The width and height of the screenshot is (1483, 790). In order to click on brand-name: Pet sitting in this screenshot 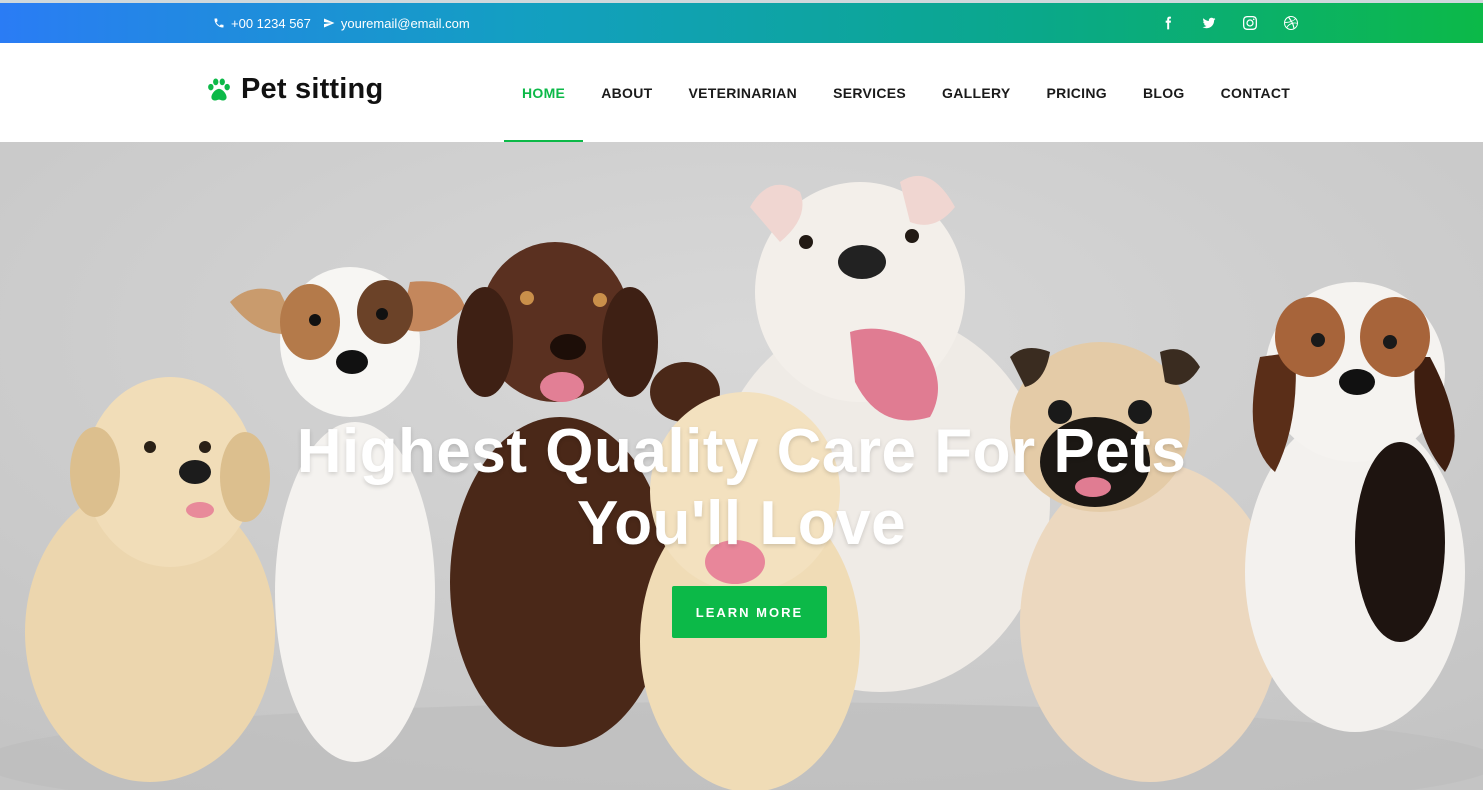, I will do `click(312, 89)`.